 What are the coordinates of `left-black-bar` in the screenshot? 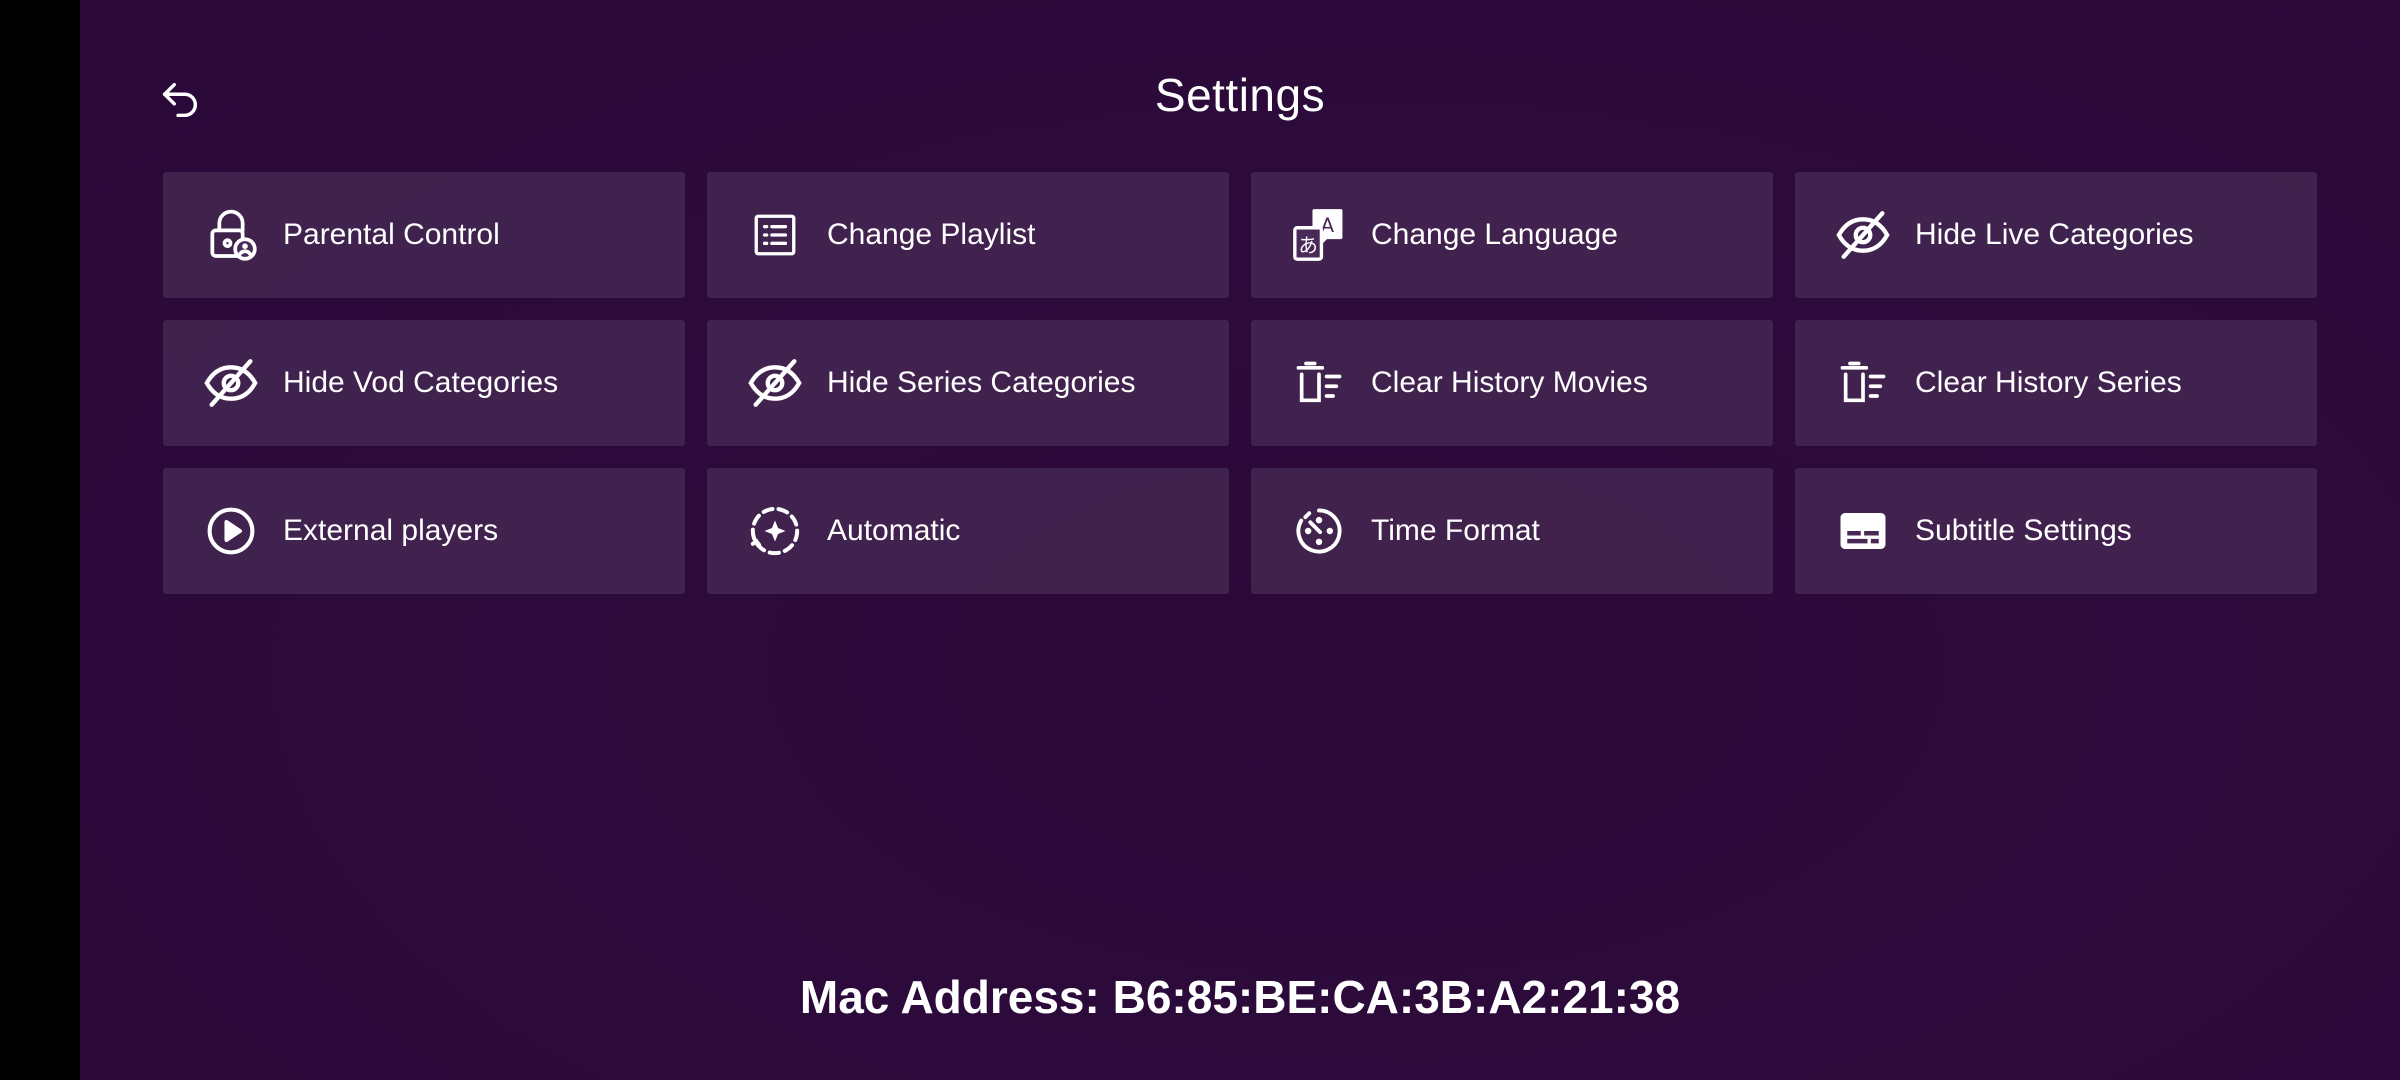 It's located at (40, 540).